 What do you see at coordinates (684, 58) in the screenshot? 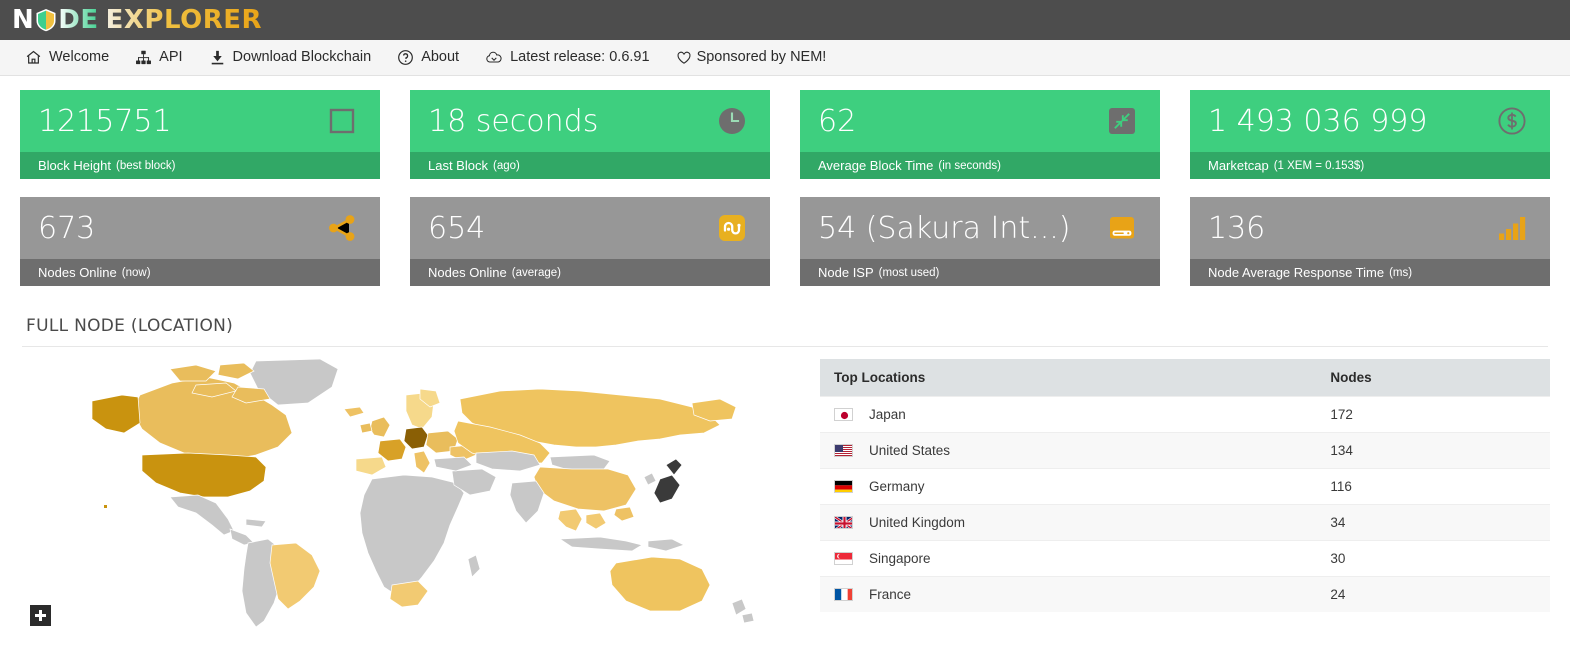
I see `heart-icon` at bounding box center [684, 58].